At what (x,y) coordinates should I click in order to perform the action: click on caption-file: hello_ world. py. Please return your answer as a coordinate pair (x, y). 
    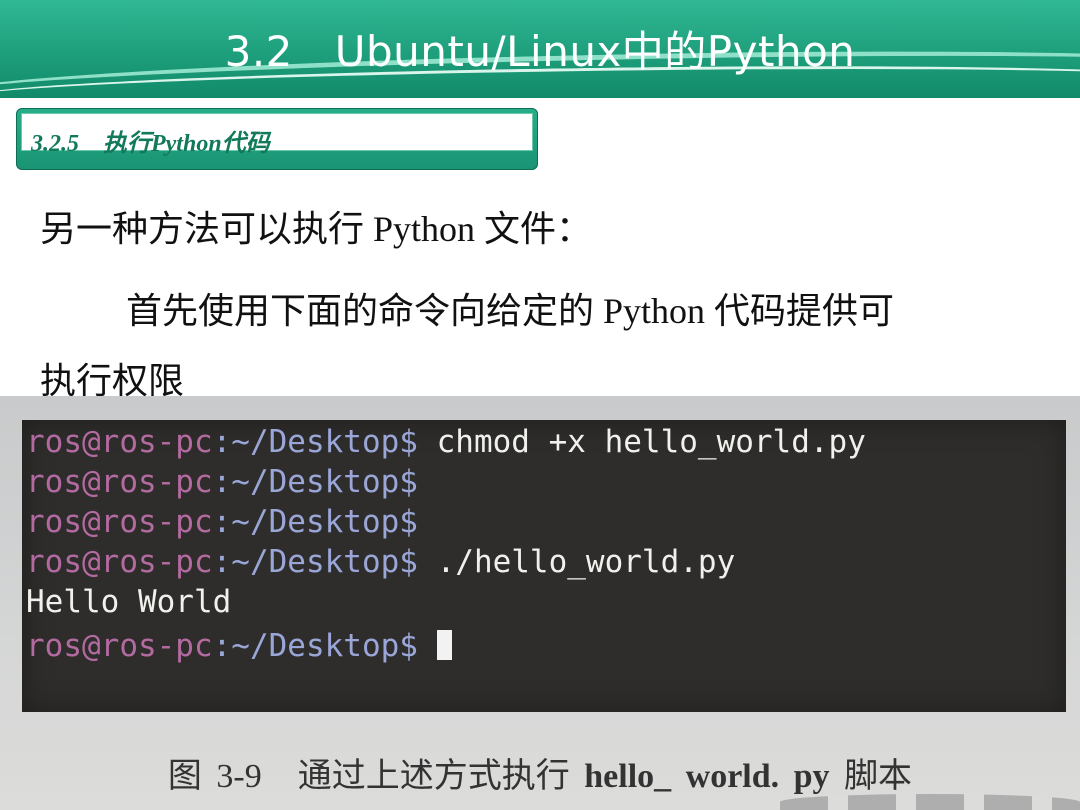
    Looking at the image, I should click on (707, 776).